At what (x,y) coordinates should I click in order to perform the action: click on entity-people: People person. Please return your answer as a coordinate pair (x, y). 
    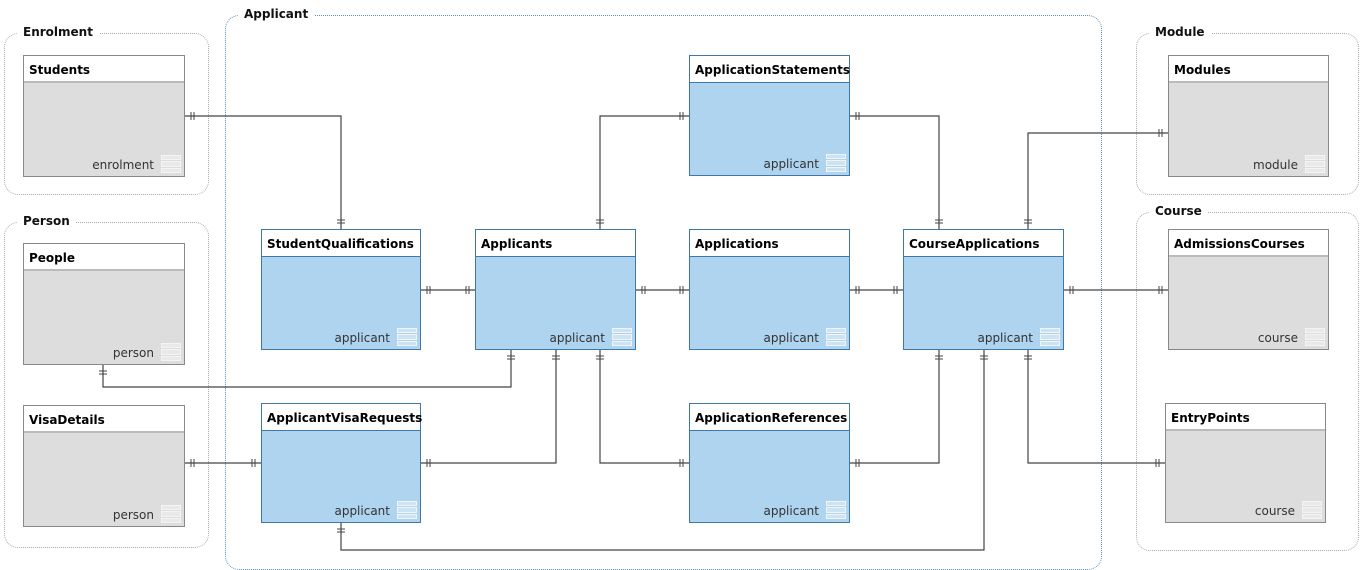
    Looking at the image, I should click on (104, 304).